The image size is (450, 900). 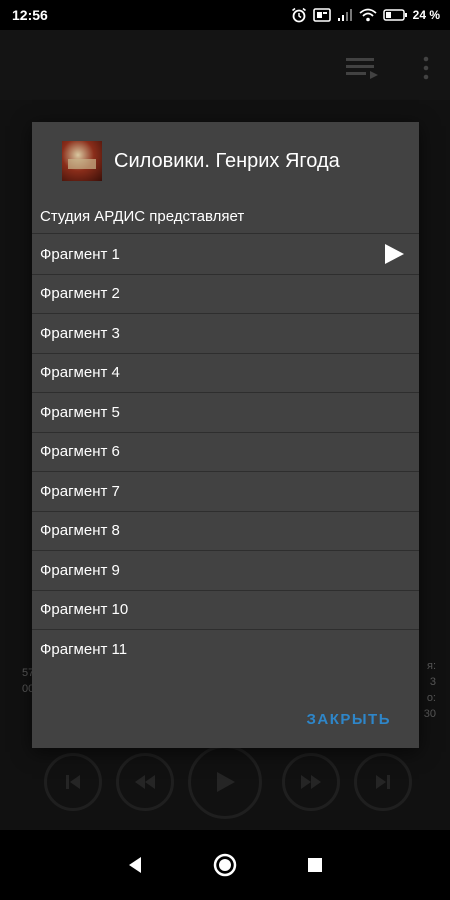 I want to click on list-item: Фрагмент 4, so click(x=225, y=373).